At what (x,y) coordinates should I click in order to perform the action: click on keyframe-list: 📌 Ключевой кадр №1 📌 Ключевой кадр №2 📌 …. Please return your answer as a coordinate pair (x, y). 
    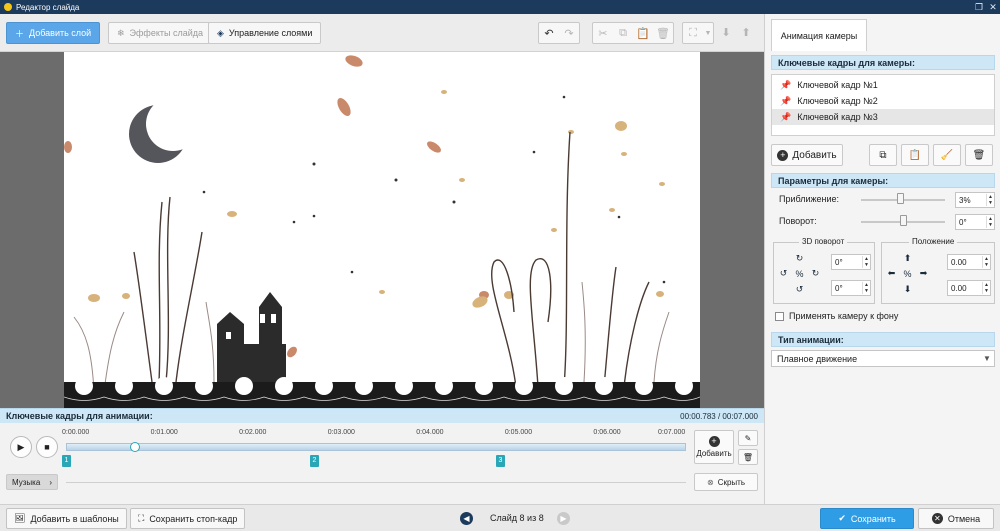
    Looking at the image, I should click on (883, 105).